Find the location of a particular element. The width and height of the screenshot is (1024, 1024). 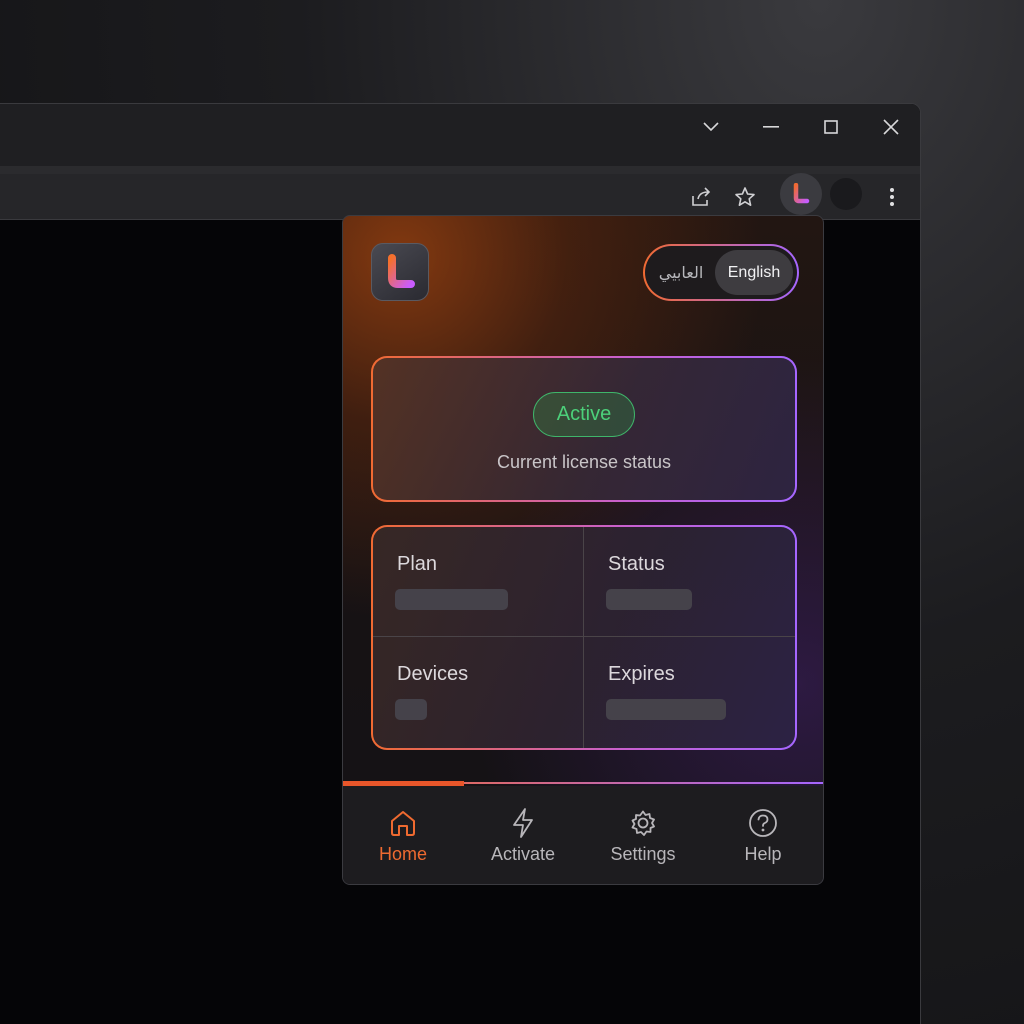

nav-item-settings: Settings is located at coordinates (643, 835).